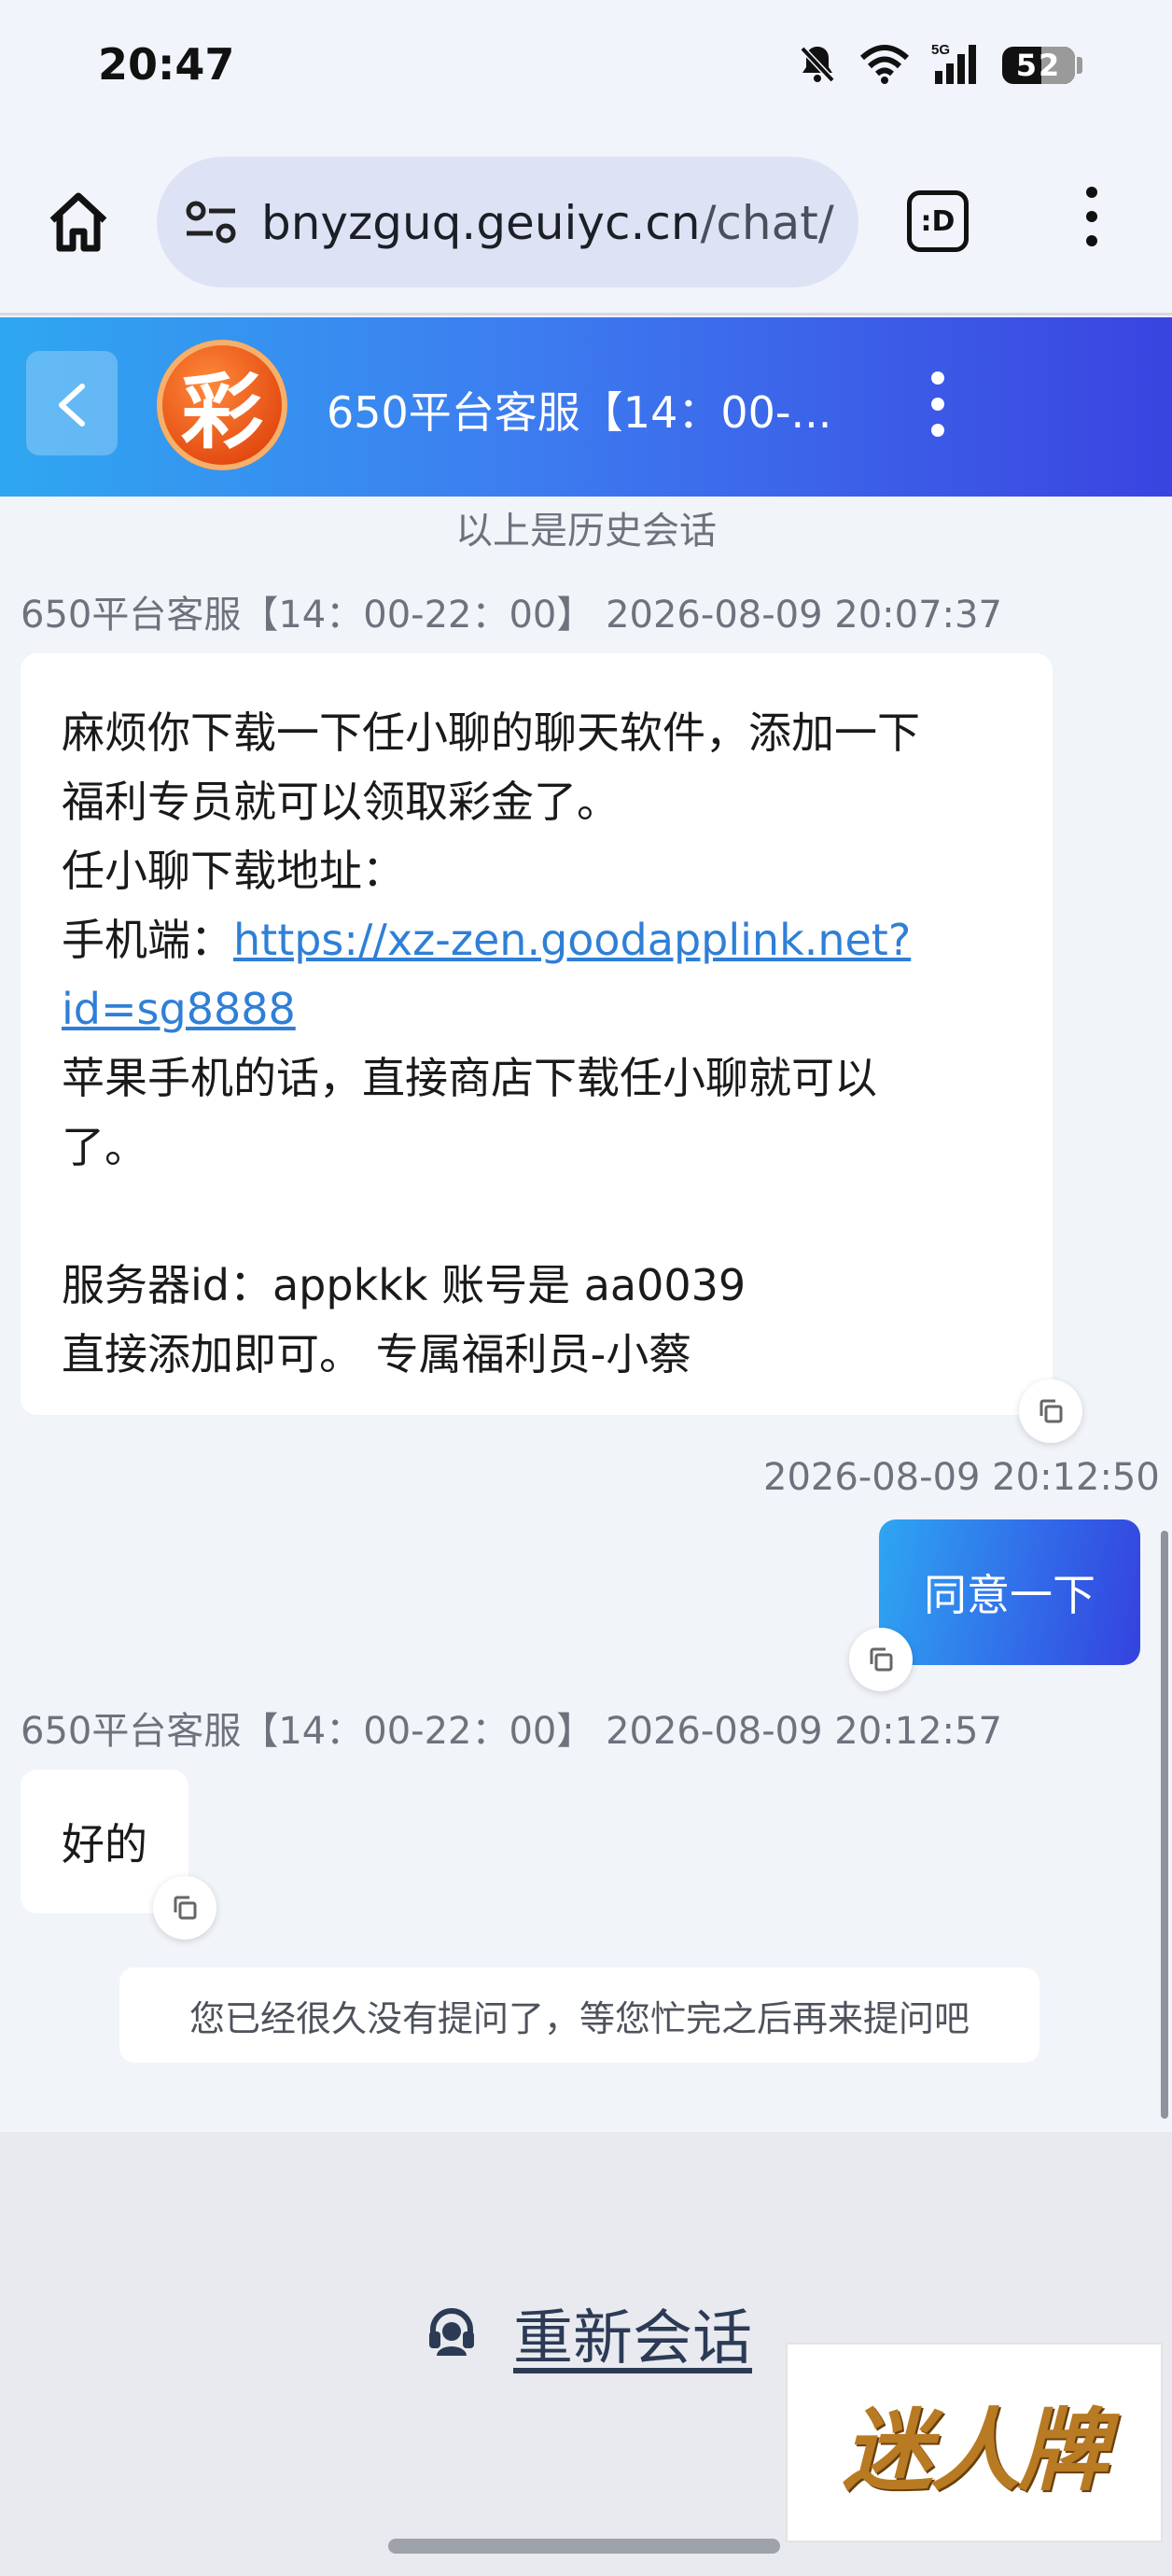  I want to click on home-icon, so click(78, 222).